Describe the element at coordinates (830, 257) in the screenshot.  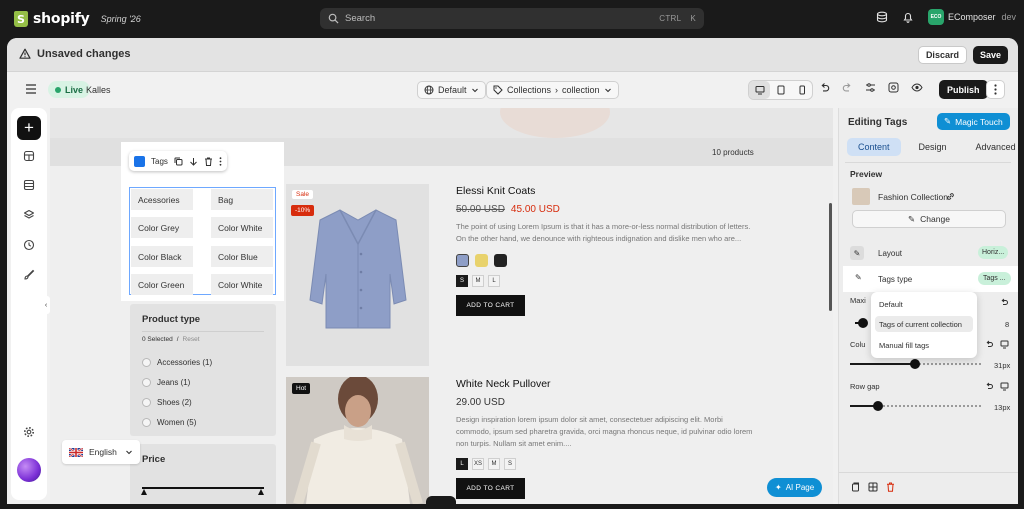
I see `canvas-scrollbar` at that location.